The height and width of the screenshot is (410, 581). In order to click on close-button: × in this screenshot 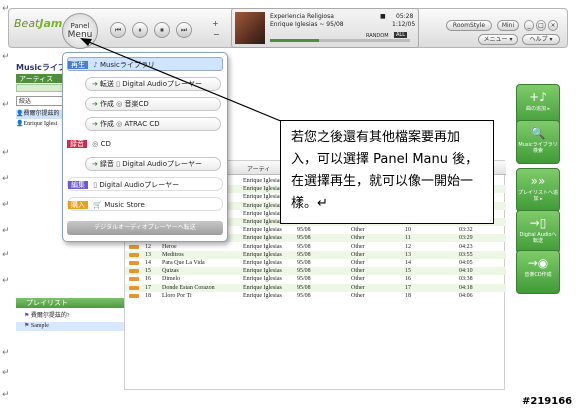, I will do `click(553, 25)`.